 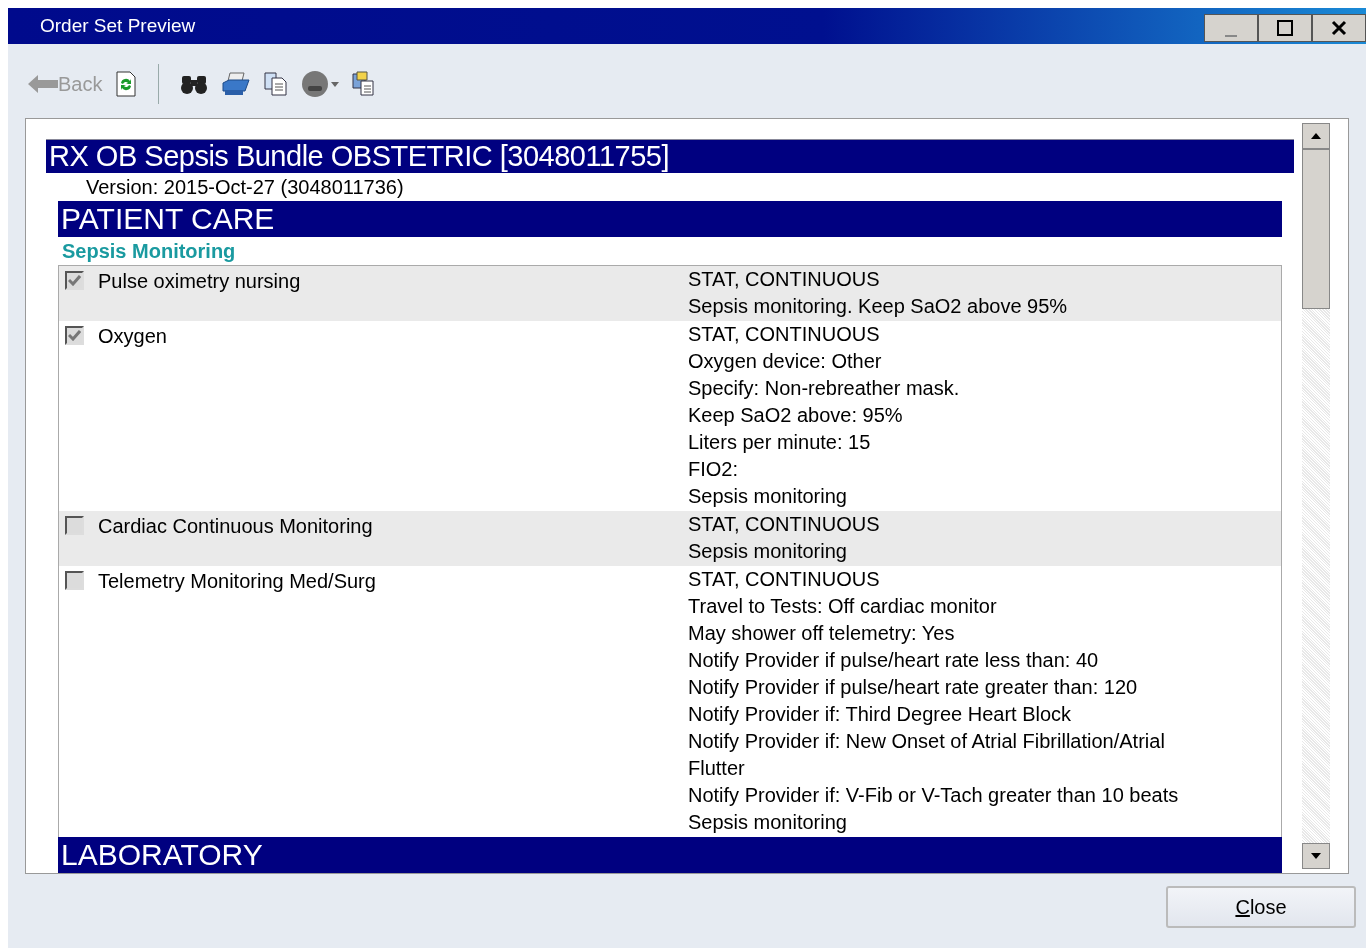 I want to click on down-triangle-icon, so click(x=1316, y=856).